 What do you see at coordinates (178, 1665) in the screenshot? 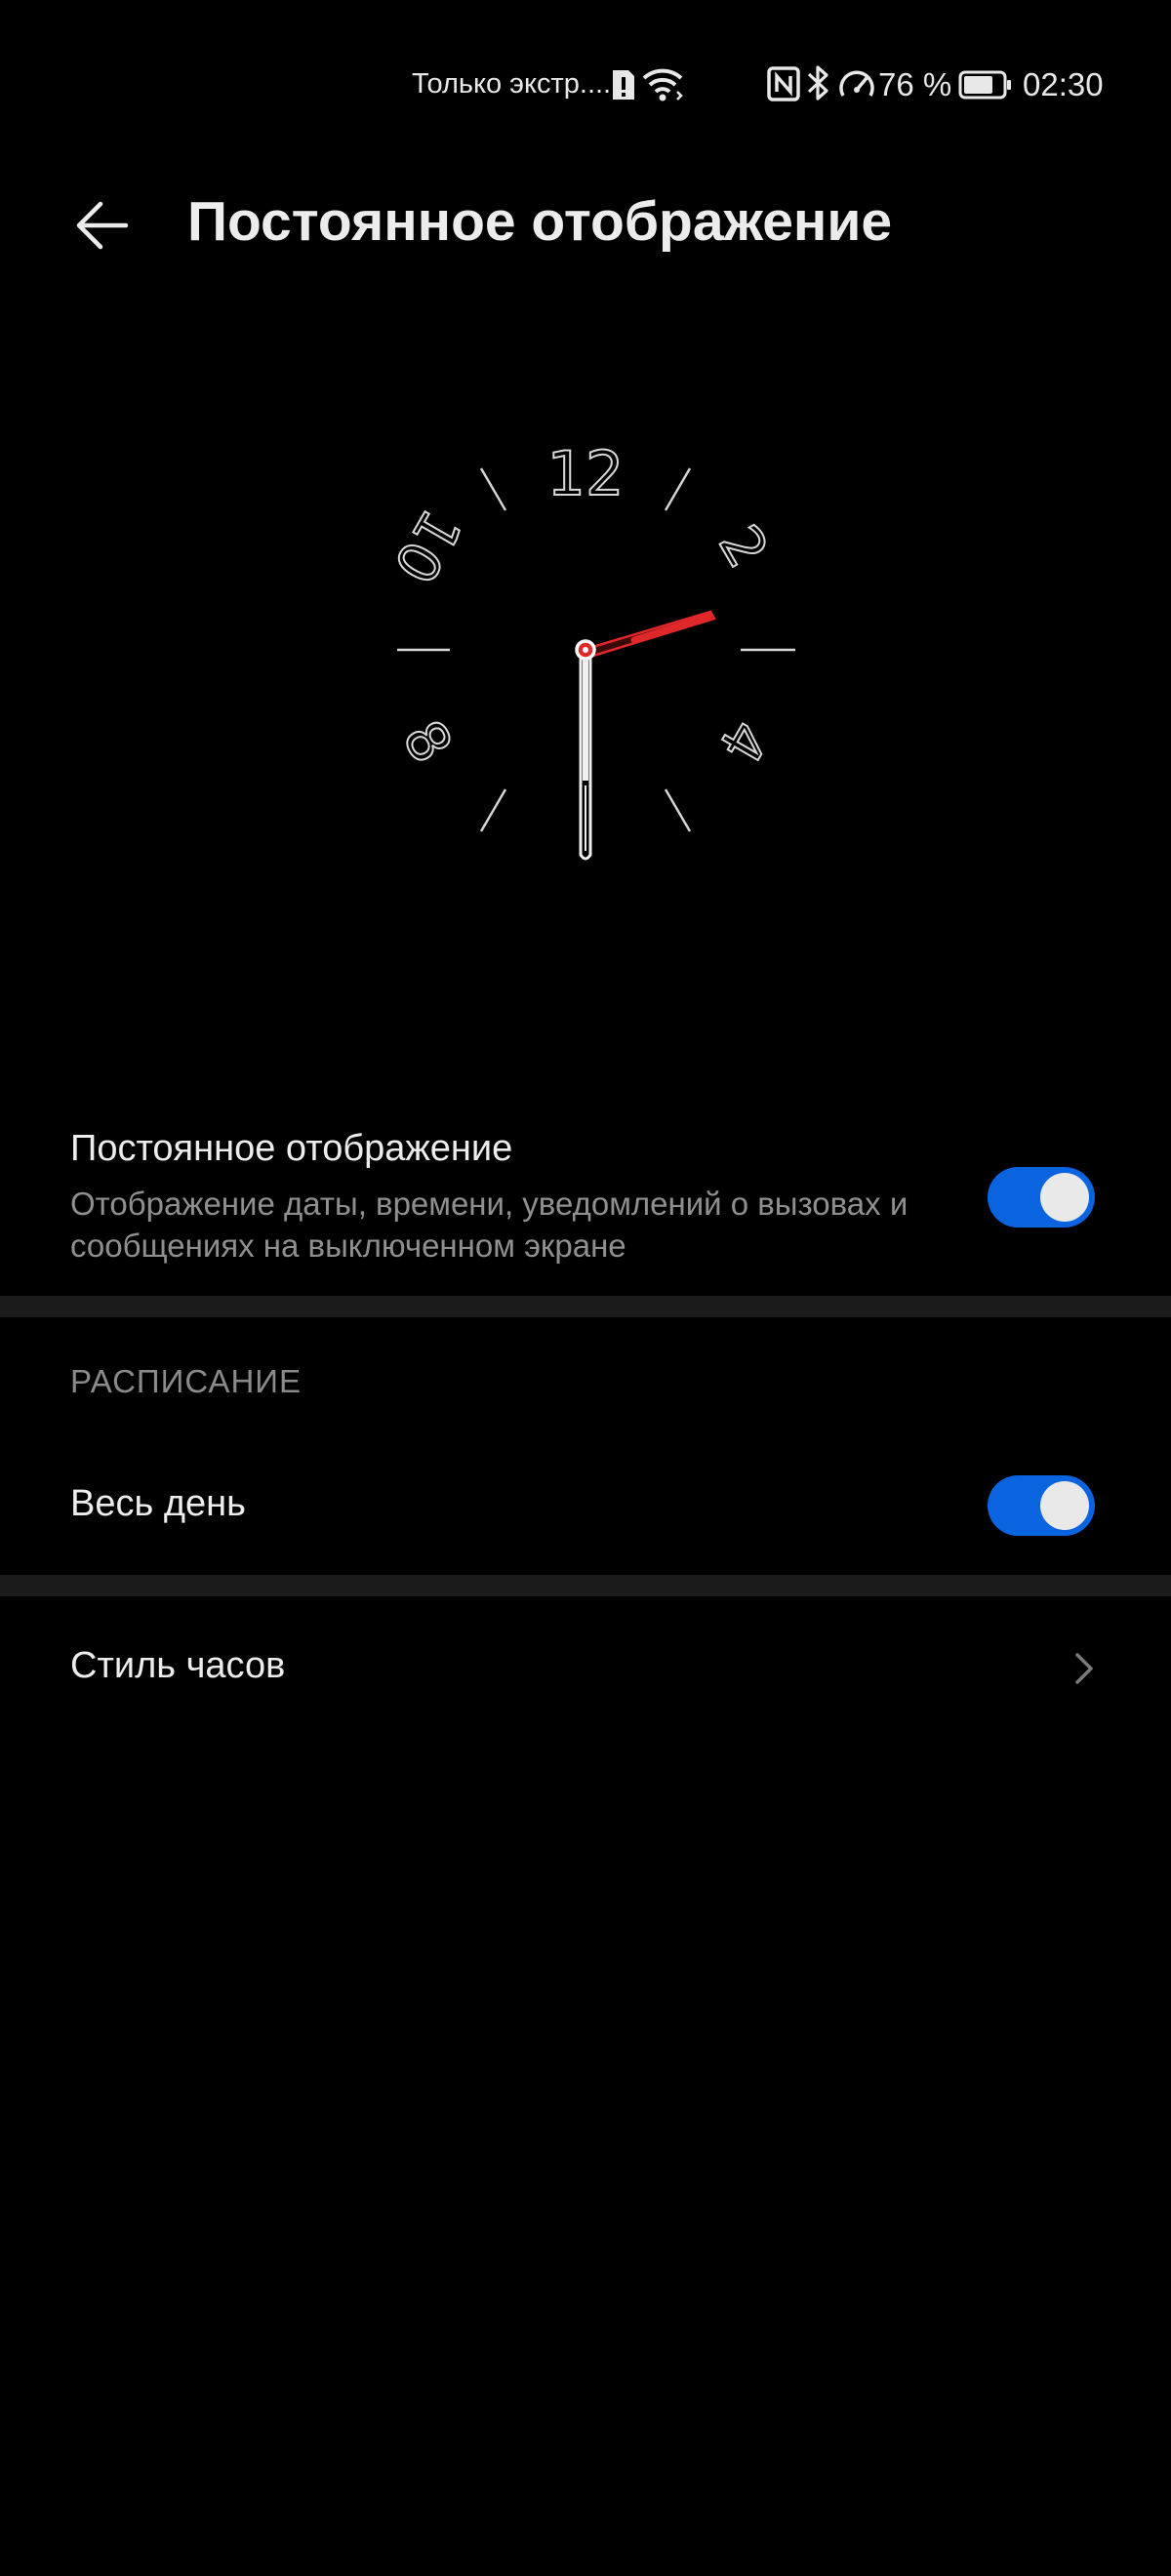
I see `clock-style-label: Стиль часов` at bounding box center [178, 1665].